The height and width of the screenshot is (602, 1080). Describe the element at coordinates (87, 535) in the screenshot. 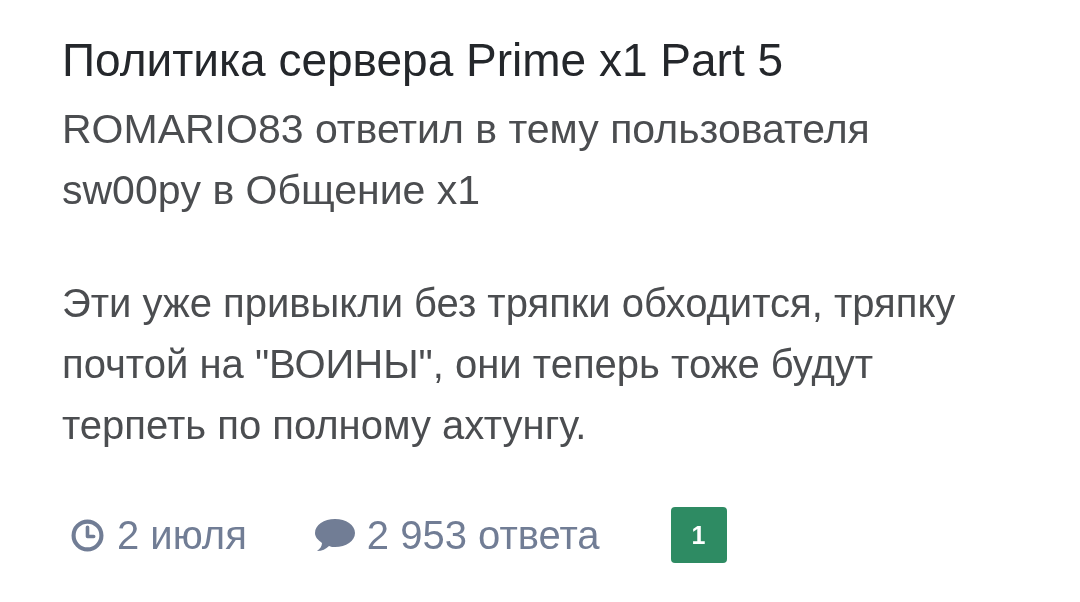

I see `clock-icon` at that location.